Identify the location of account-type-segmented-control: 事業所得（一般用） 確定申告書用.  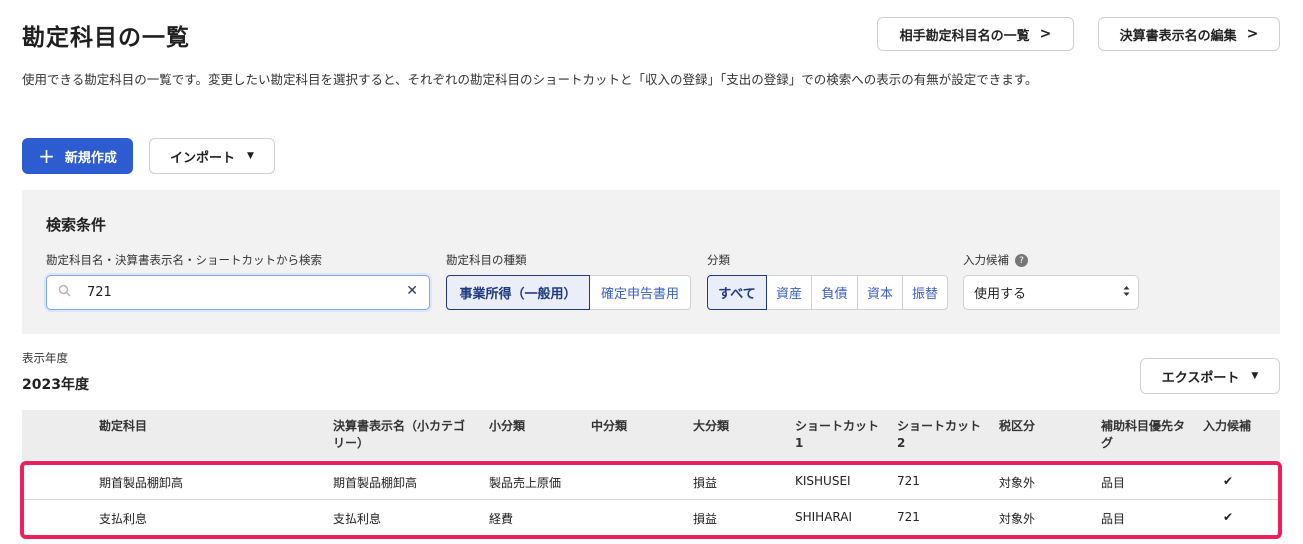
(568, 292).